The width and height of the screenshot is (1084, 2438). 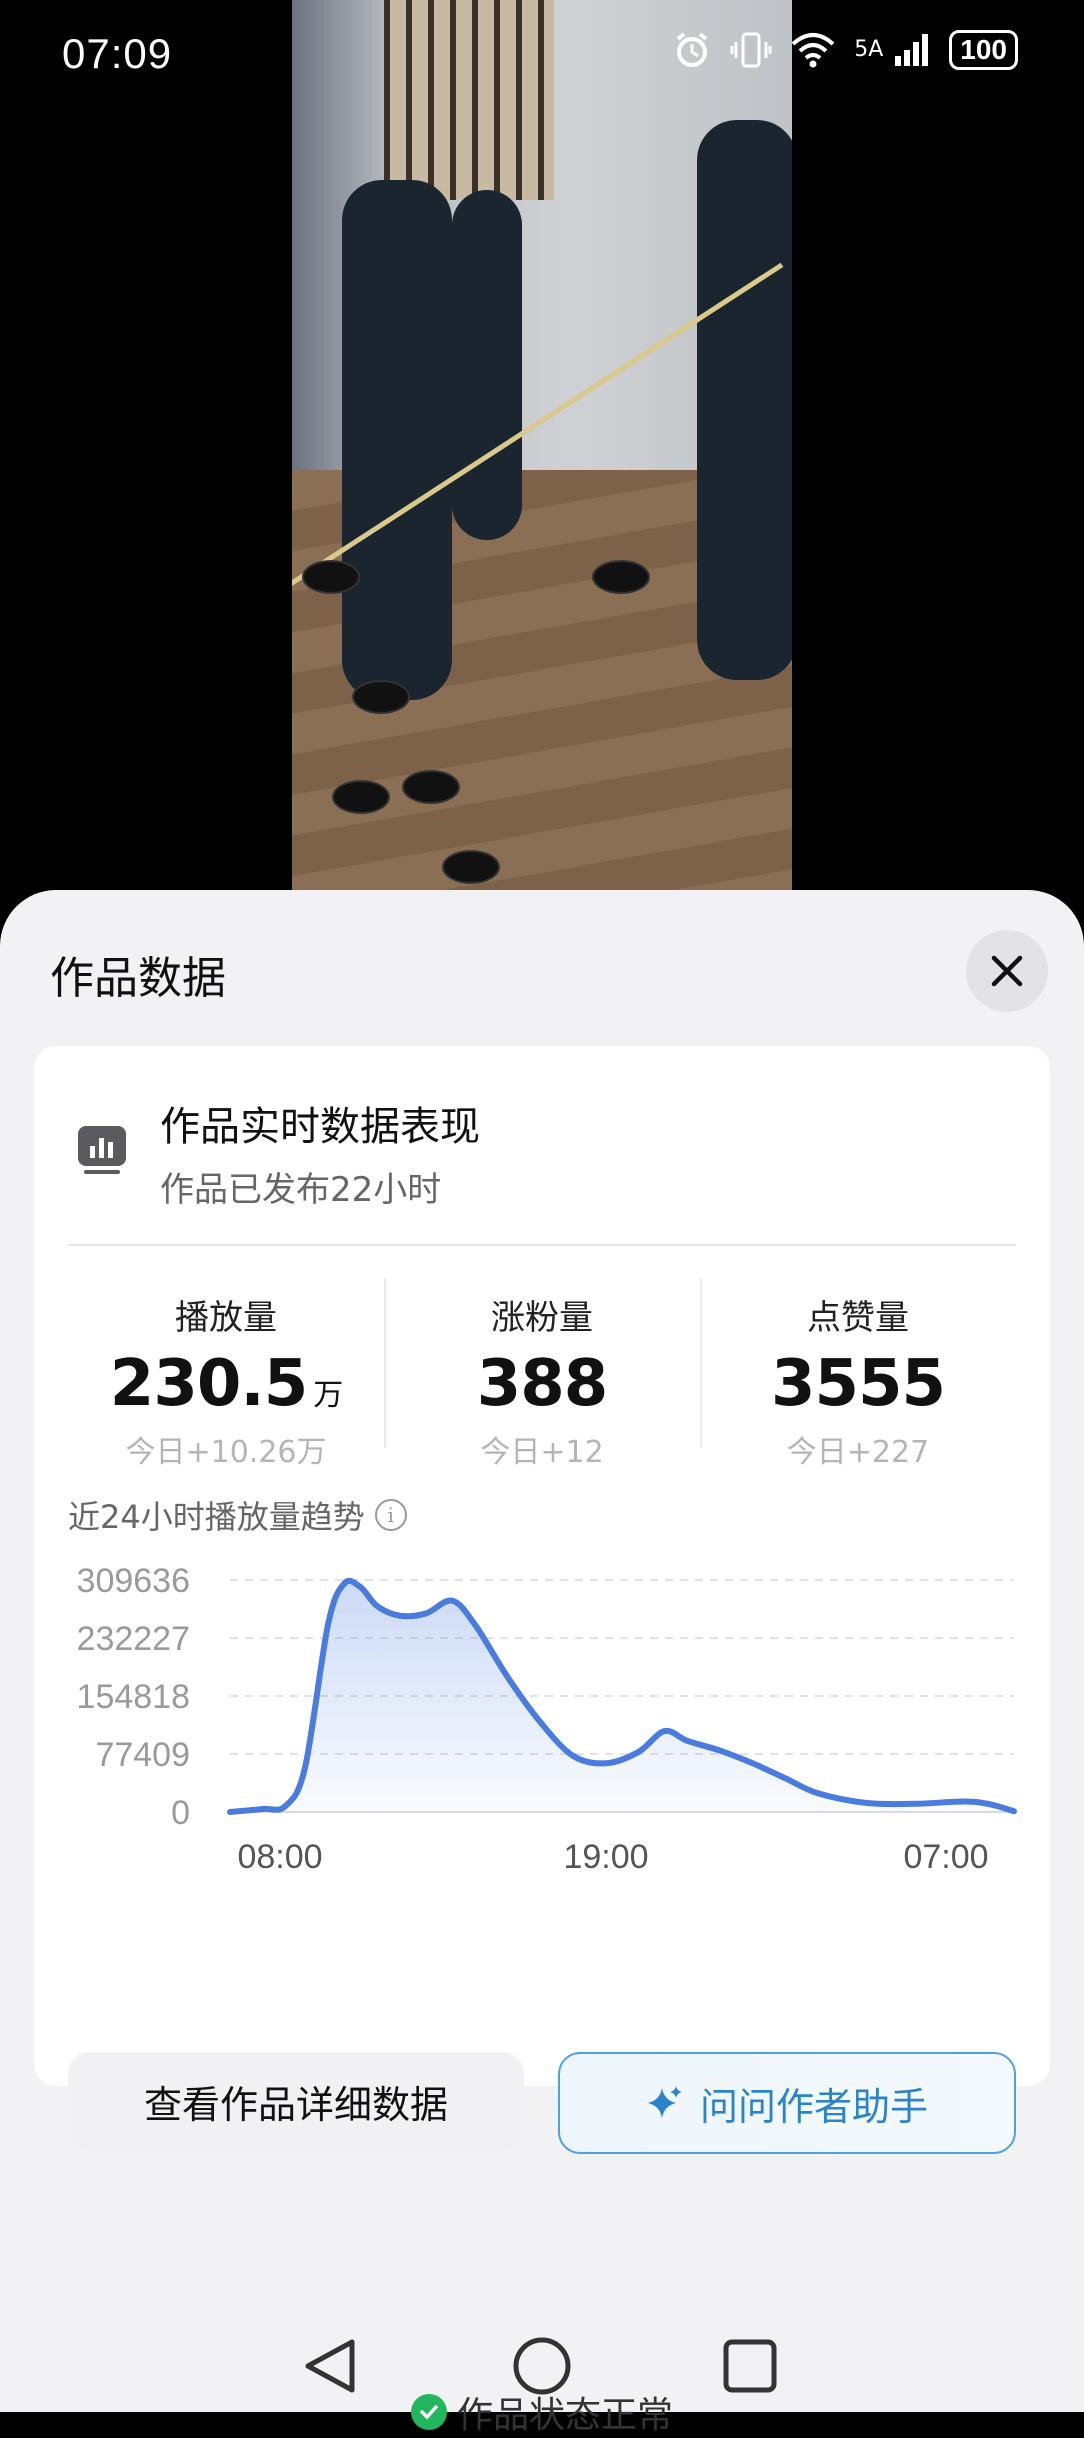 I want to click on battery-icon: 100, so click(x=983, y=50).